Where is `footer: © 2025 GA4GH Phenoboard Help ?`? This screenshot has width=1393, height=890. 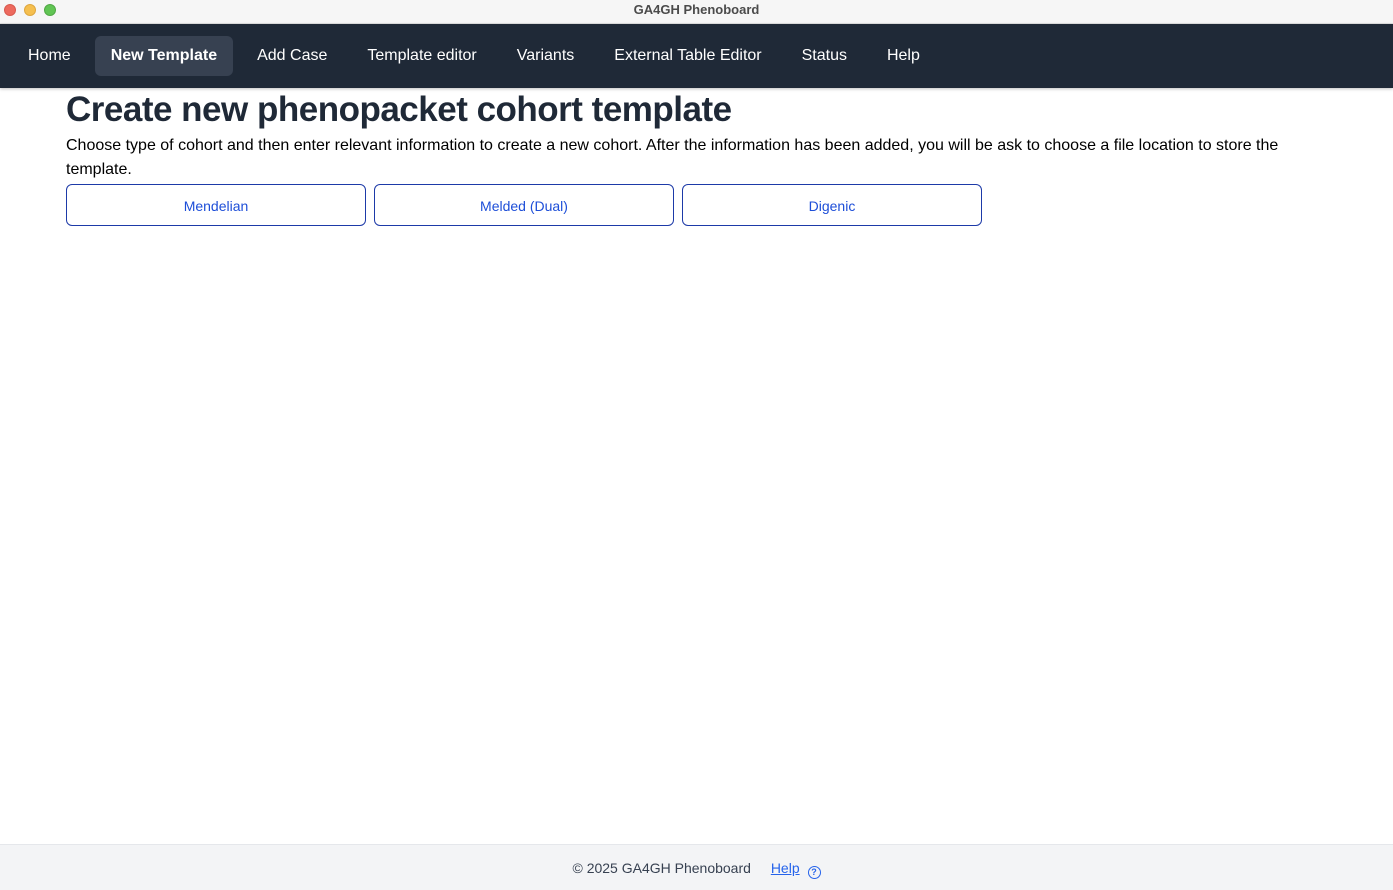
footer: © 2025 GA4GH Phenoboard Help ? is located at coordinates (696, 867).